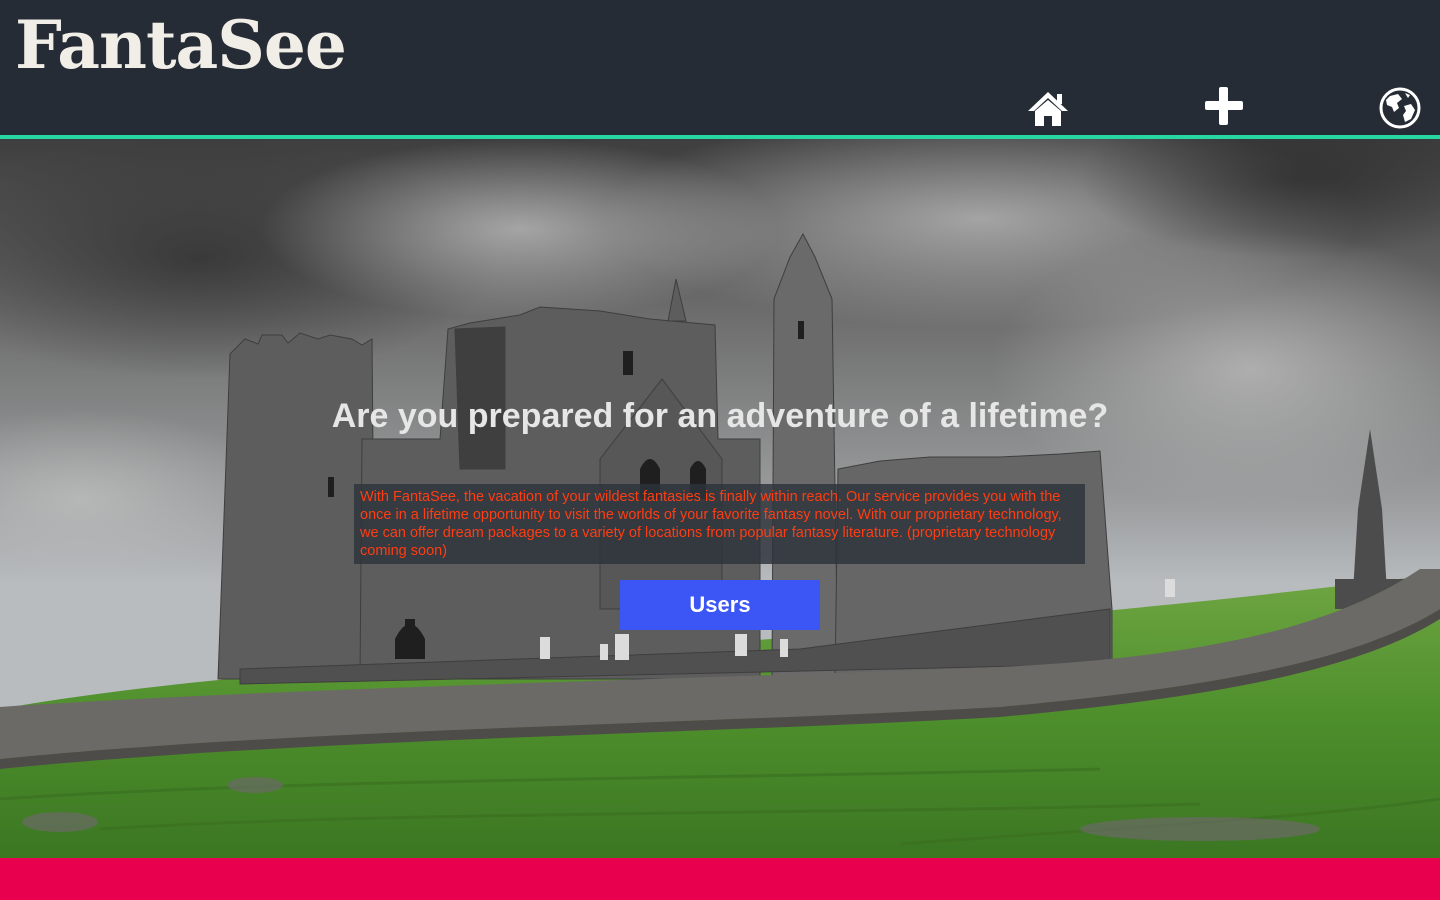  What do you see at coordinates (1048, 108) in the screenshot?
I see `home-icon` at bounding box center [1048, 108].